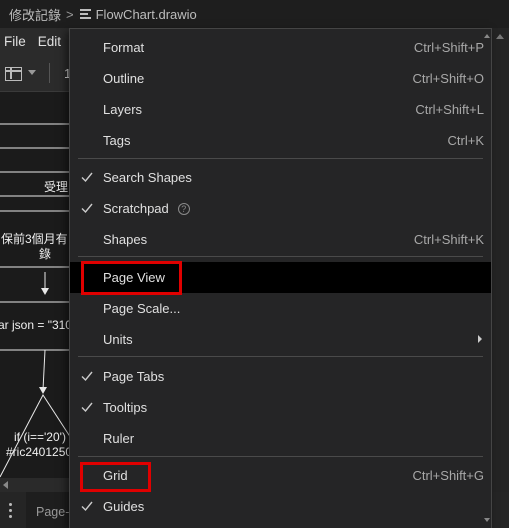 The width and height of the screenshot is (509, 528). I want to click on menu-item-label: Tags, so click(117, 140).